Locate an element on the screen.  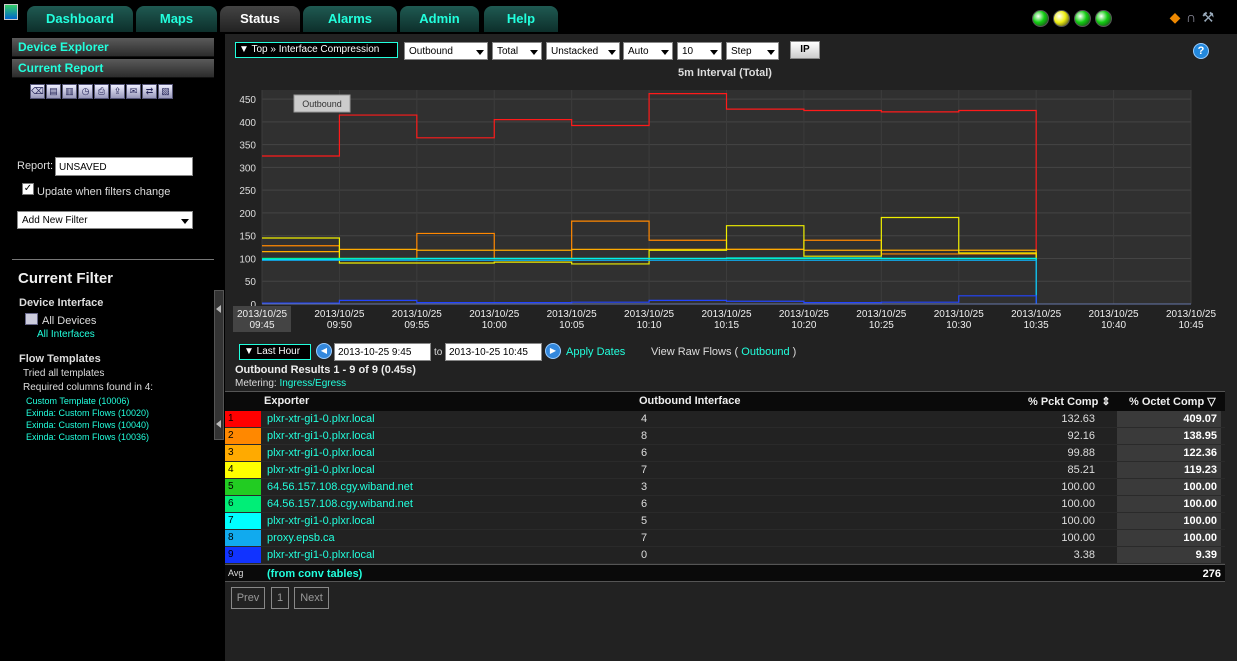
row-rank-swatch: 6 is located at coordinates (243, 504).